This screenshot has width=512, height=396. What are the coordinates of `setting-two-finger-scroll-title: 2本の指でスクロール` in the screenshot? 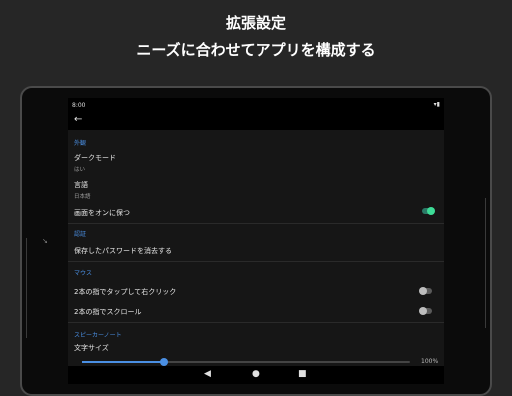 It's located at (108, 312).